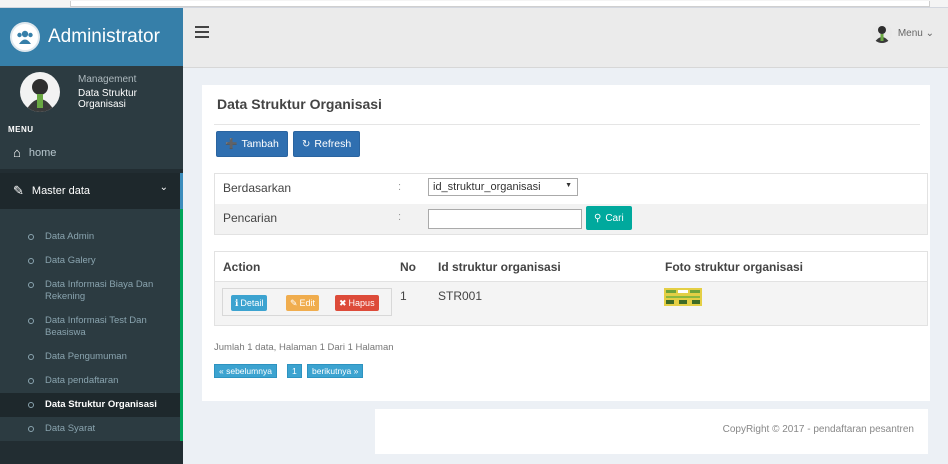  Describe the element at coordinates (304, 347) in the screenshot. I see `pagination-summary: Jumlah 1 data, Halaman 1 Dari 1 Halaman` at that location.